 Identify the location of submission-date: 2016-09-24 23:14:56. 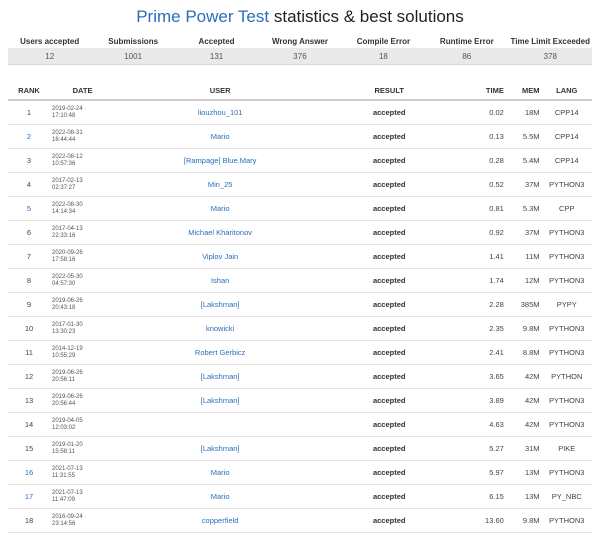
(67, 520).